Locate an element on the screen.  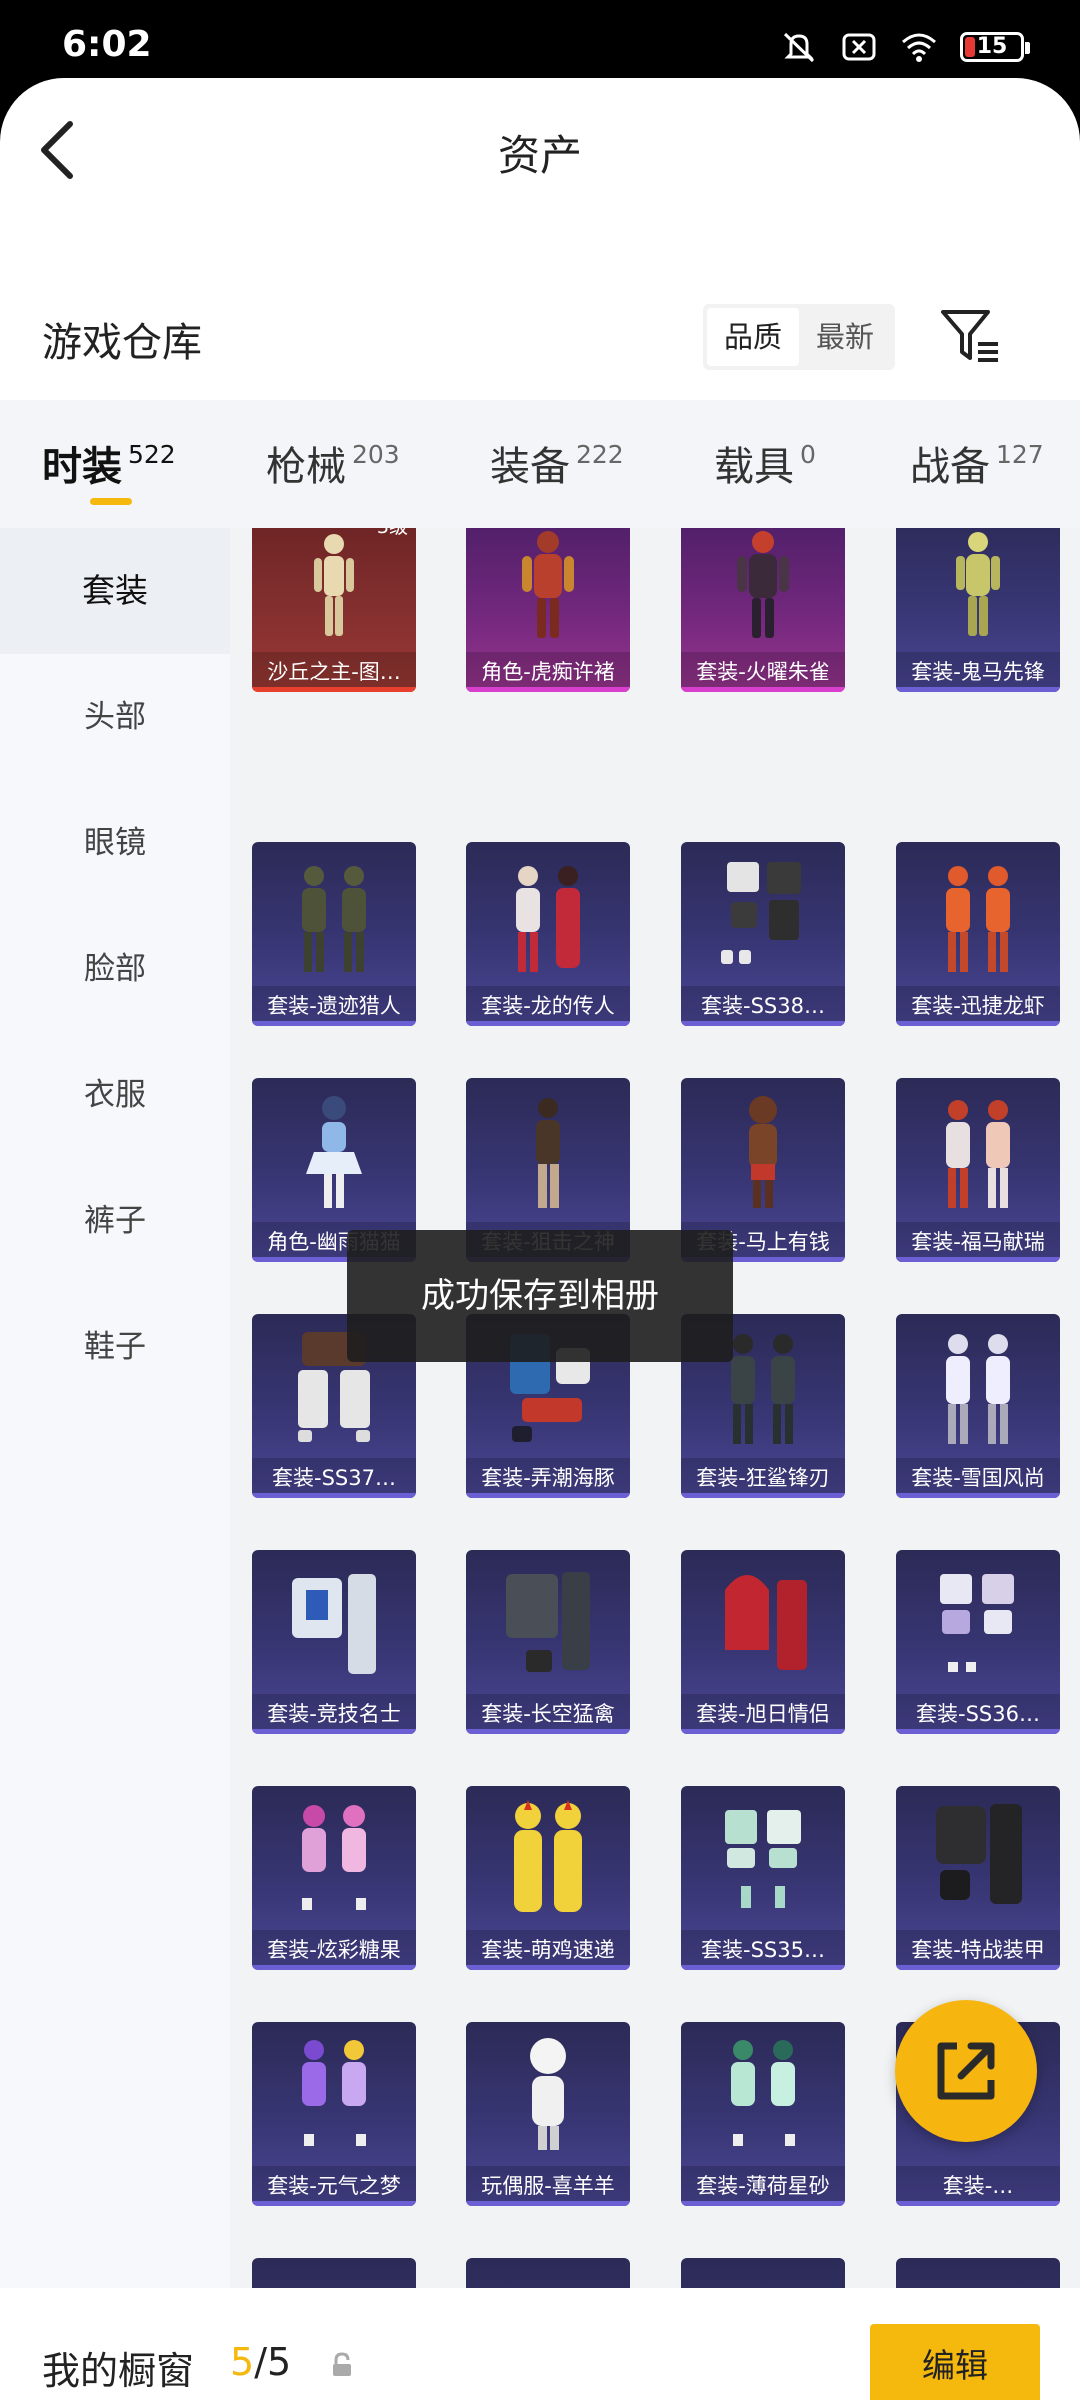
item-name: 套装-薄荷星砂 is located at coordinates (763, 2186).